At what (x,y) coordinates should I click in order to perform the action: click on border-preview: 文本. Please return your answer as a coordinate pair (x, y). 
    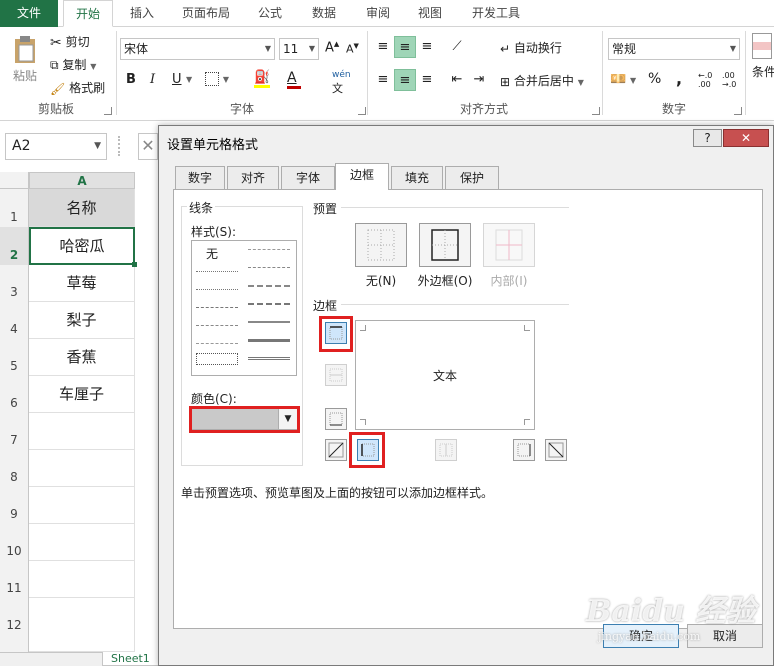
    Looking at the image, I should click on (445, 375).